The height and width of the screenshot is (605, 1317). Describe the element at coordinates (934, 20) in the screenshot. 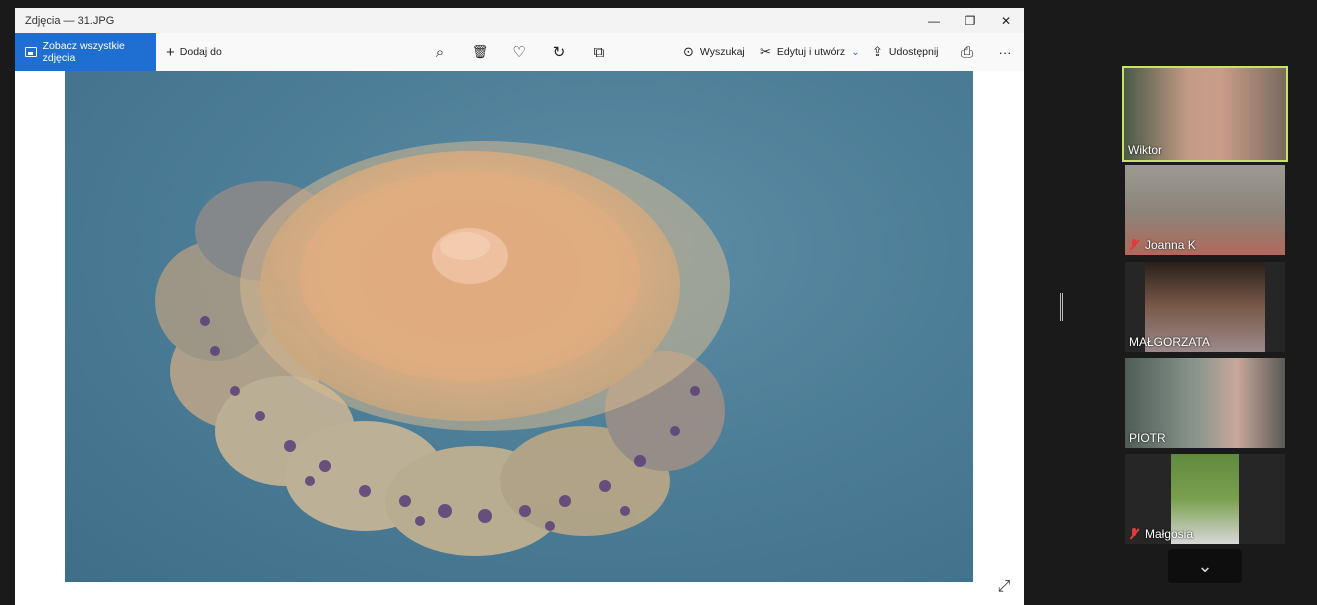

I see `minimize-button: —` at that location.